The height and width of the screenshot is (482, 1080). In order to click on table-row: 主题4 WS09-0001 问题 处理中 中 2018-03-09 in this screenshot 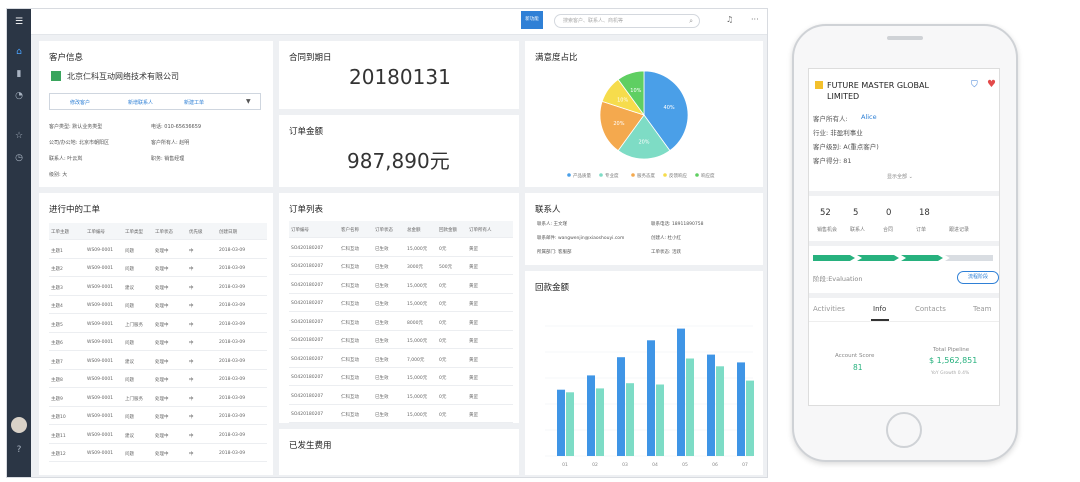, I will do `click(158, 305)`.